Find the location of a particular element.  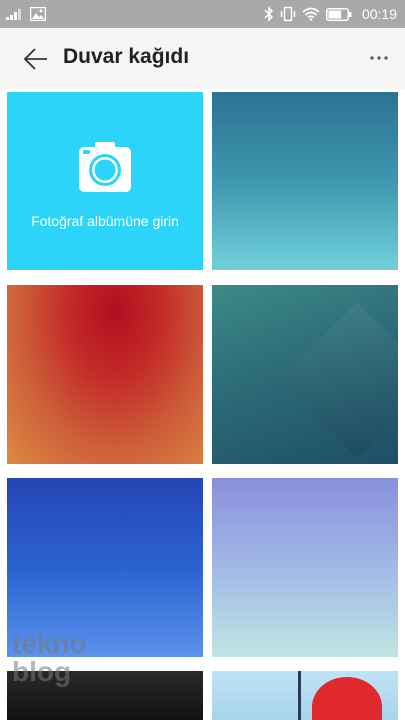

more-dots-icon is located at coordinates (379, 58).